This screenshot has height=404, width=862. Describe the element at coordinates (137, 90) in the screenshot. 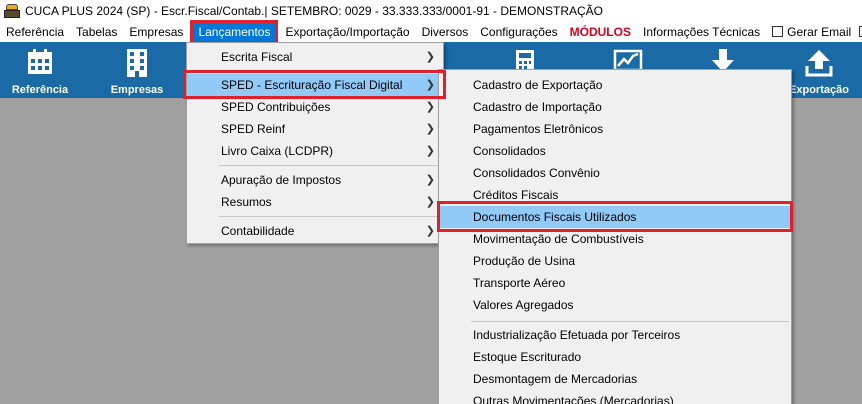

I see `empresas-label: Empresas` at that location.